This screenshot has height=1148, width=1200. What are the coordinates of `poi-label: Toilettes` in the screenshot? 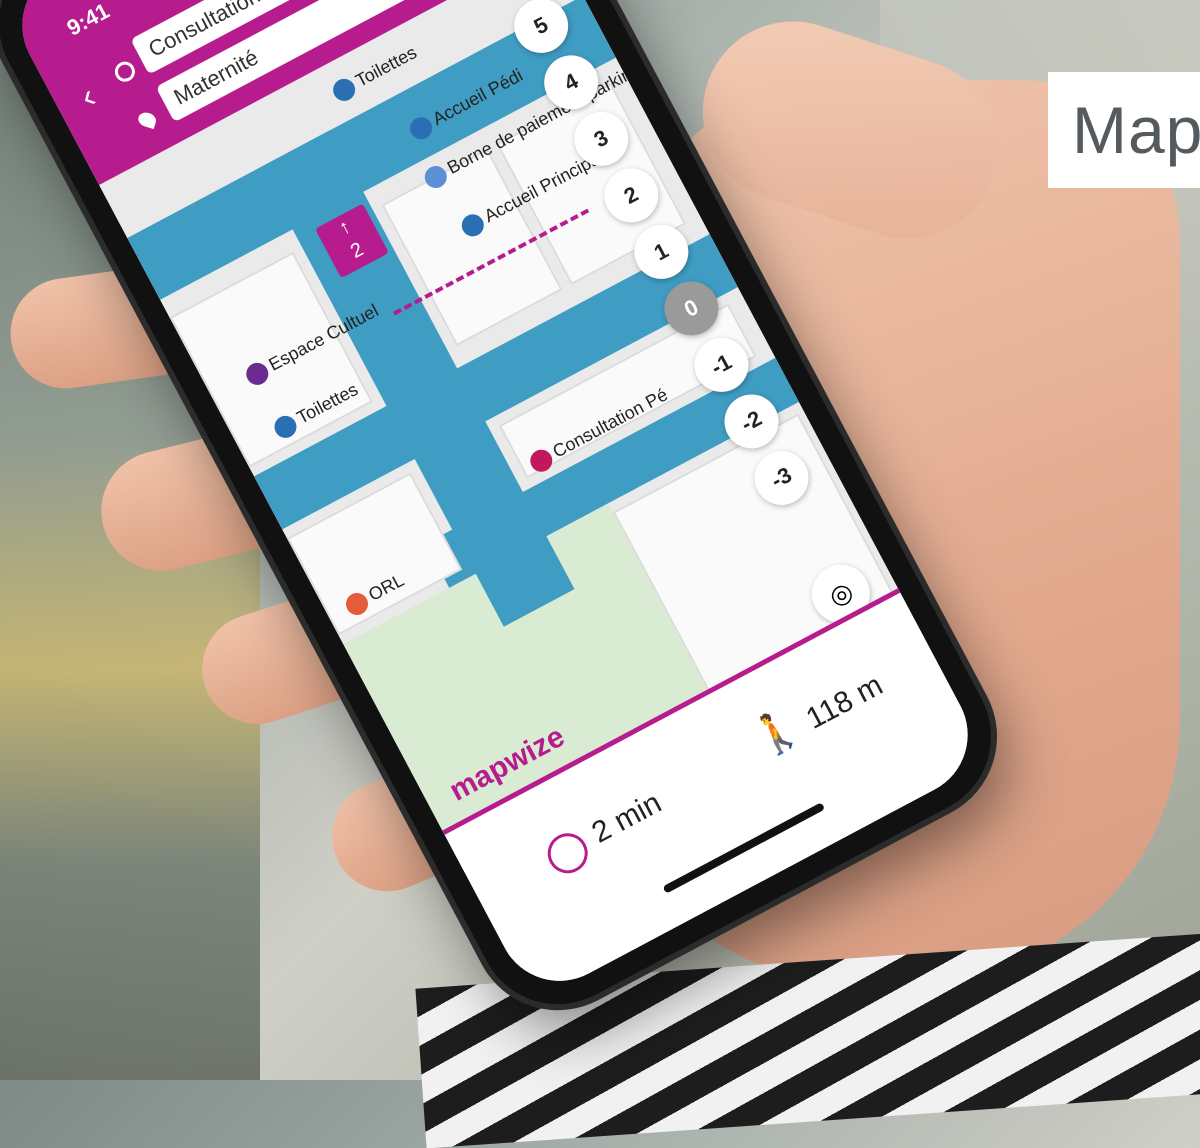 It's located at (386, 66).